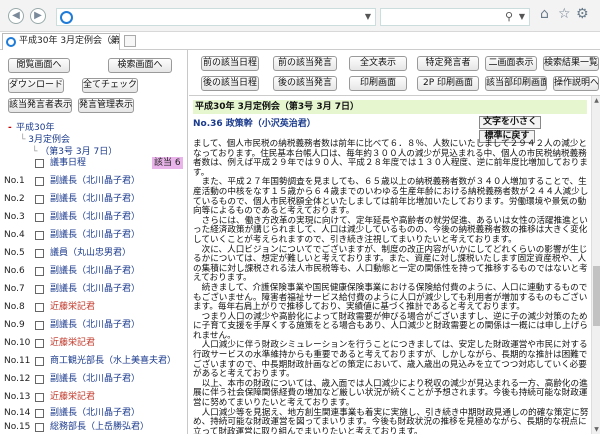 This screenshot has height=434, width=600. I want to click on vertical-scrollbar: ▲ ▼, so click(595, 265).